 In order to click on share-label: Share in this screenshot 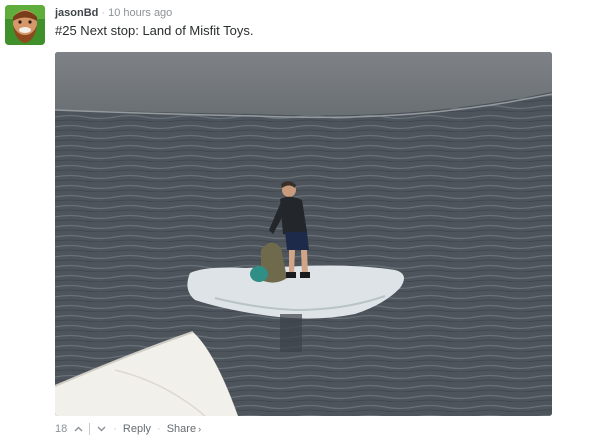, I will do `click(181, 429)`.